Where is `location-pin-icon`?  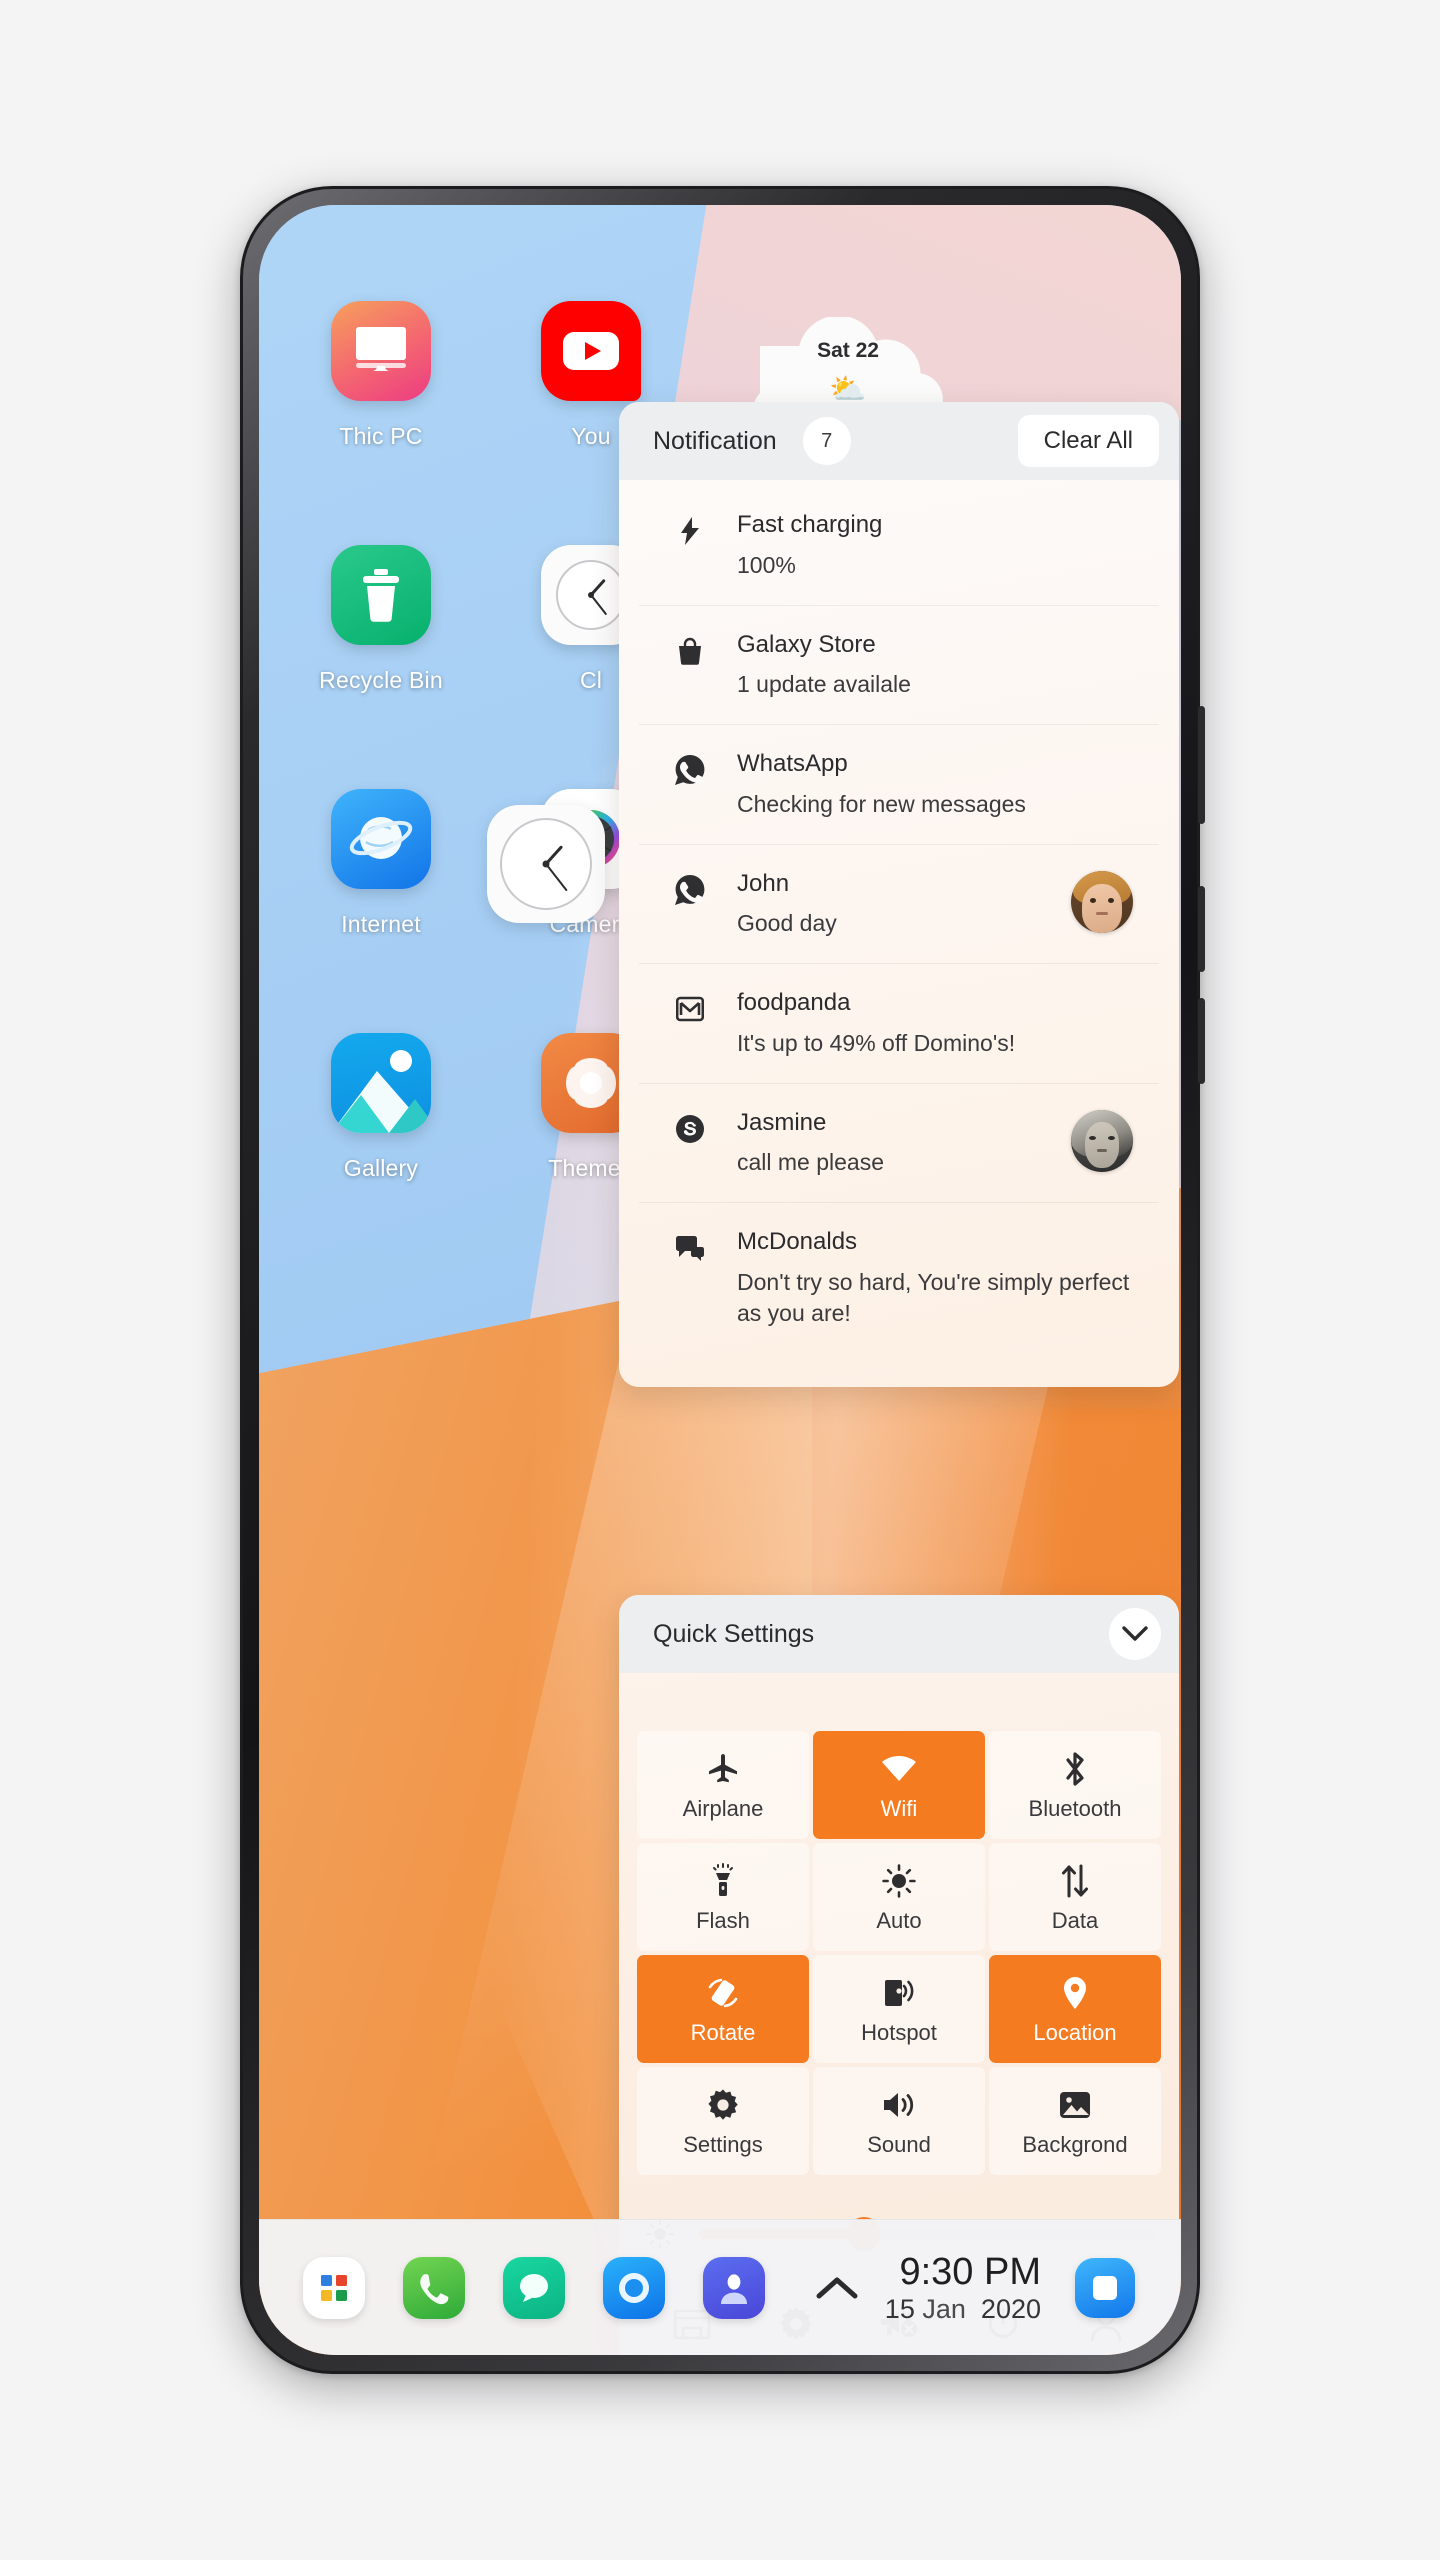
location-pin-icon is located at coordinates (1075, 1993).